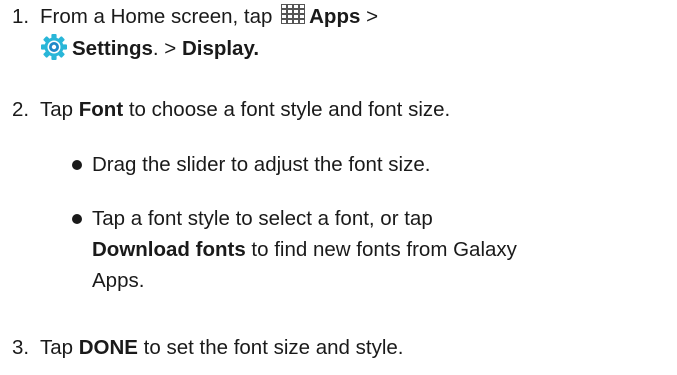 The image size is (677, 375). I want to click on step-text: to choose a font style and font size., so click(287, 109).